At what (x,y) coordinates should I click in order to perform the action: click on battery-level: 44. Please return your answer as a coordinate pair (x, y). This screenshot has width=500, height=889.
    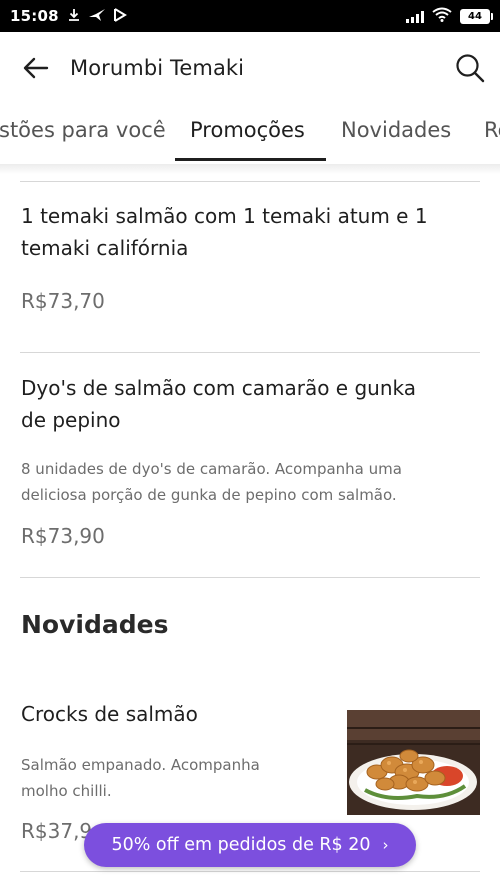
    Looking at the image, I should click on (475, 16).